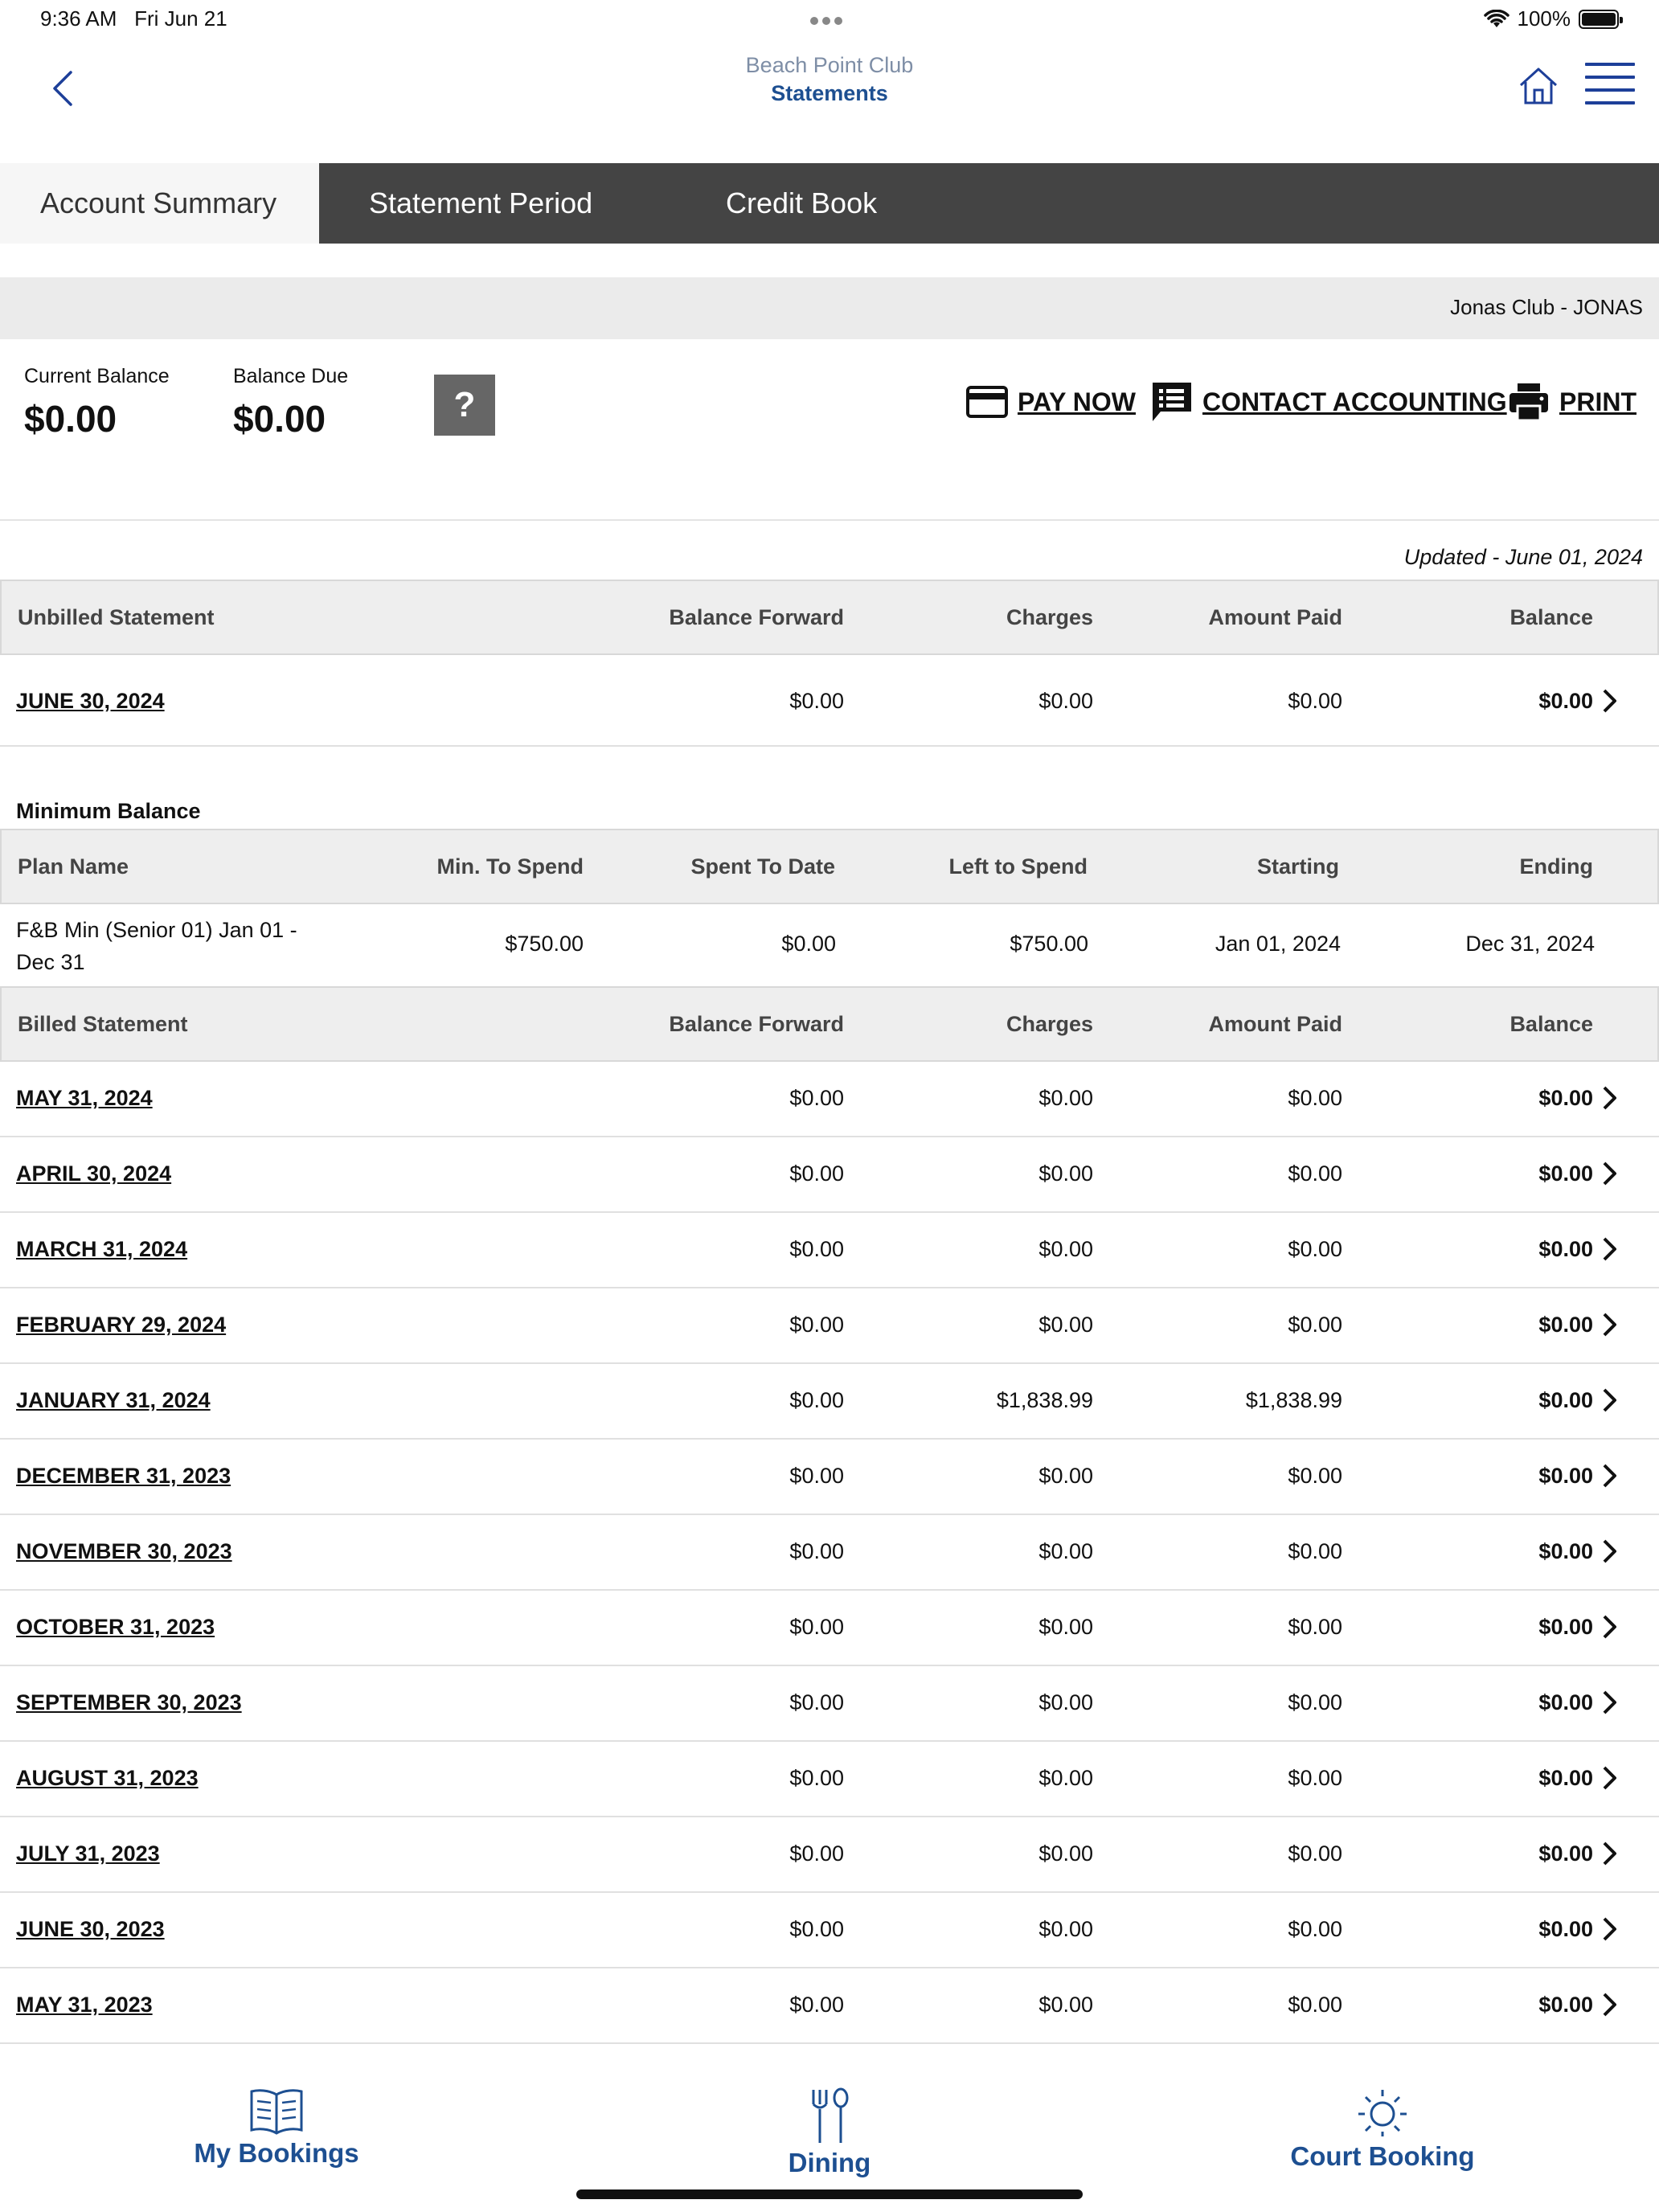 The height and width of the screenshot is (2212, 1659). What do you see at coordinates (124, 1476) in the screenshot?
I see `statement-date-link: DECEMBER 31, 2023` at bounding box center [124, 1476].